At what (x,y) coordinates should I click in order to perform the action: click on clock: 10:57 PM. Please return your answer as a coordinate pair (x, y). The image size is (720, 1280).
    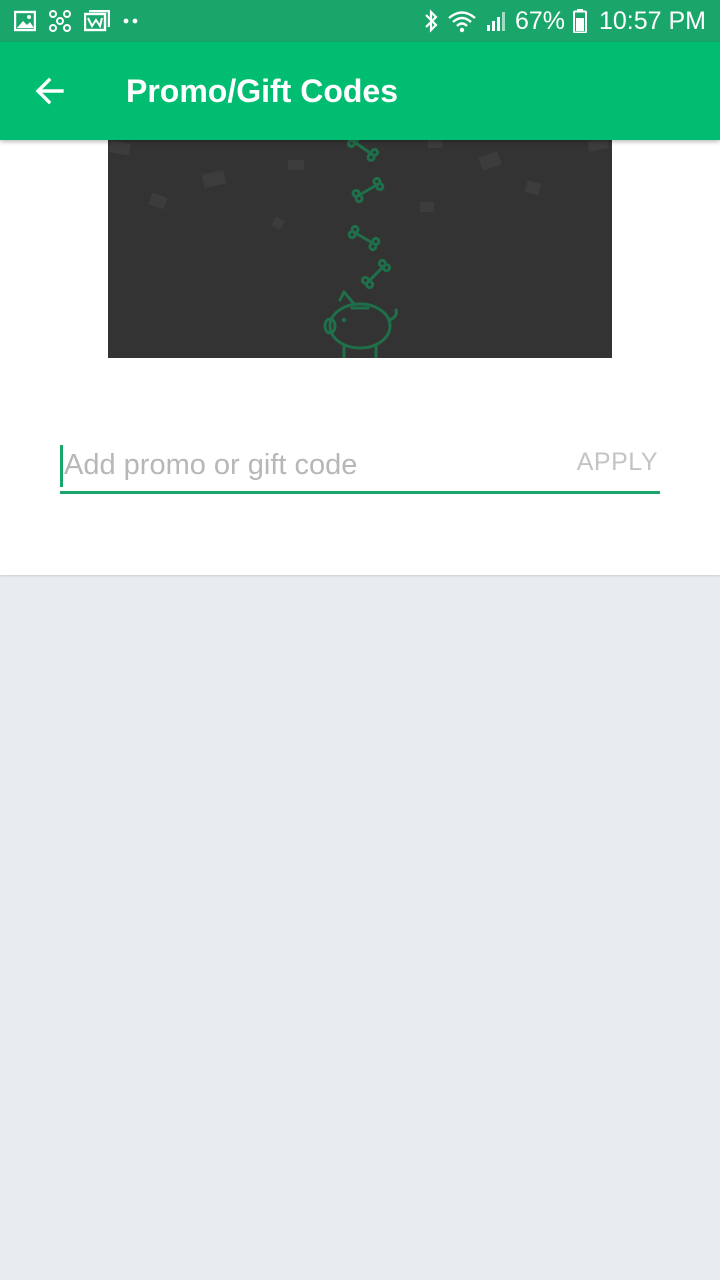
    Looking at the image, I should click on (652, 20).